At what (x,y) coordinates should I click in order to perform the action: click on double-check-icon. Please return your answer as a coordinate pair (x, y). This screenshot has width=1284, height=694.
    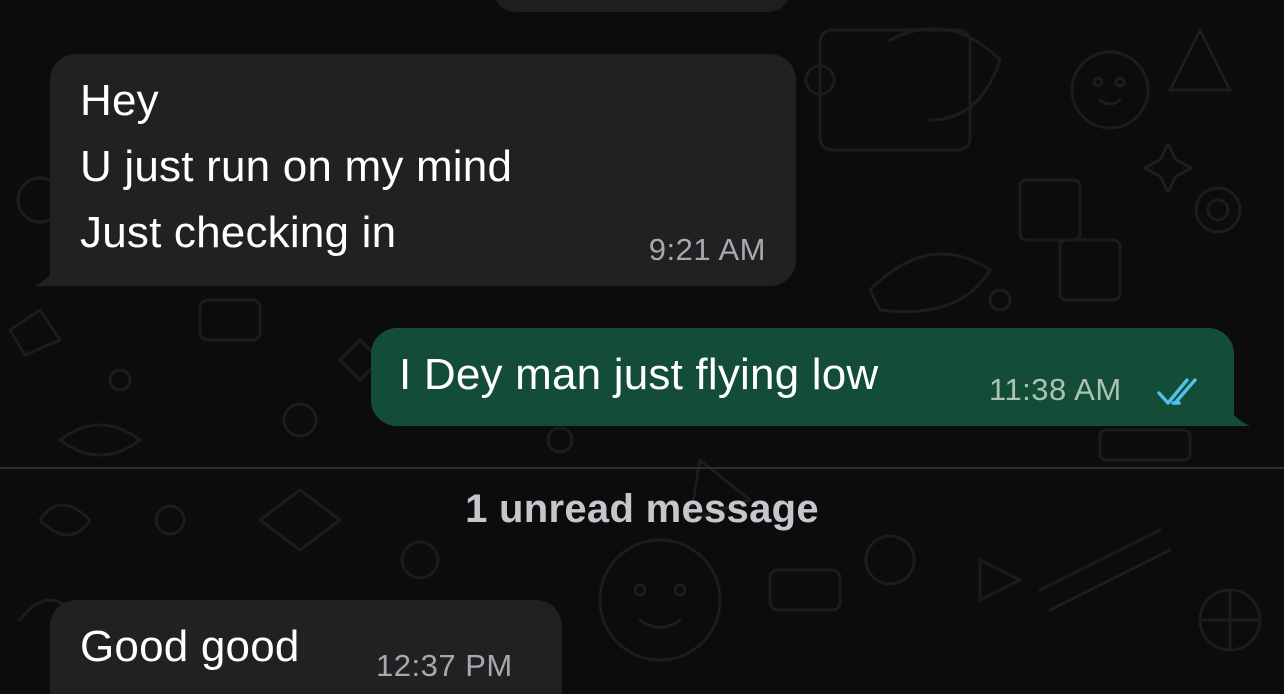
    Looking at the image, I should click on (1177, 391).